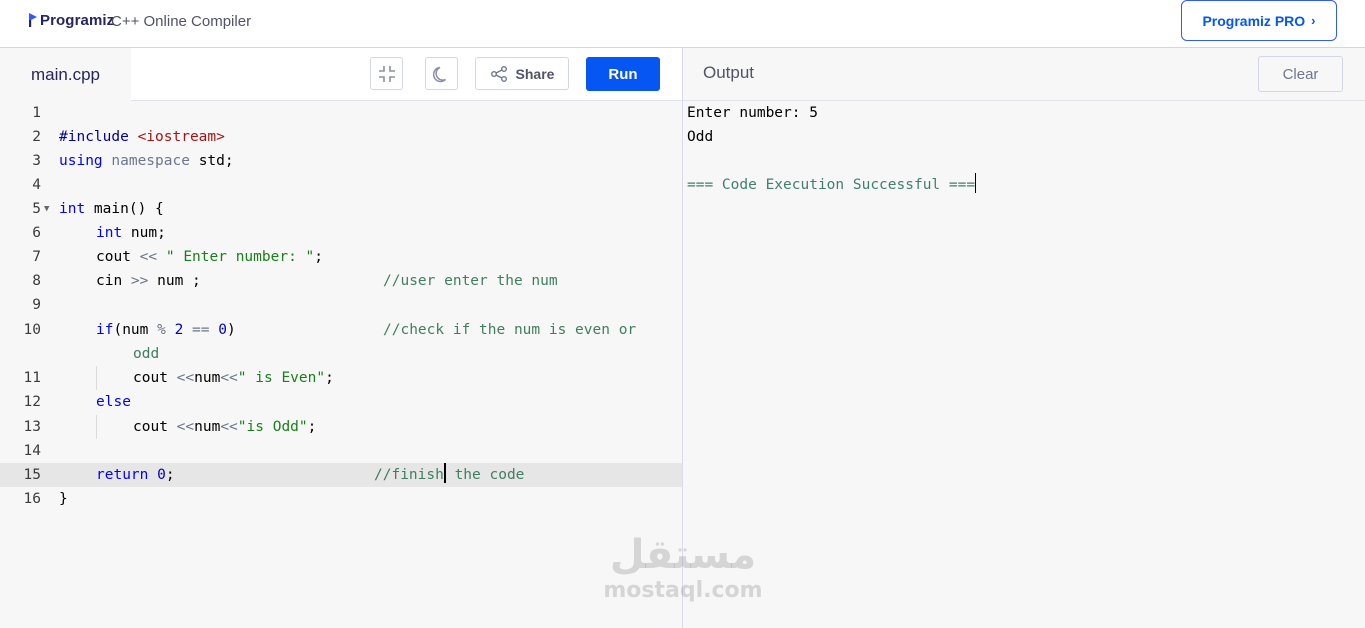 The height and width of the screenshot is (628, 1365). Describe the element at coordinates (105, 330) in the screenshot. I see `code-token: if` at that location.